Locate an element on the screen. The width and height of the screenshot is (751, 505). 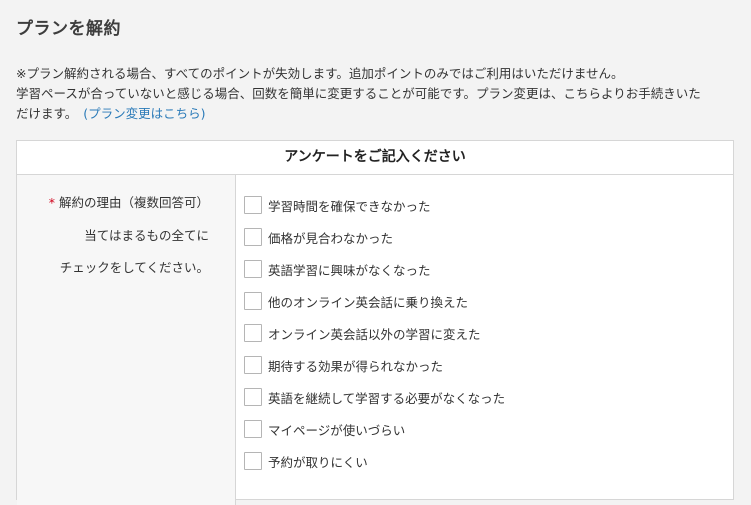
option-label: 価格が見合わなかった is located at coordinates (331, 238).